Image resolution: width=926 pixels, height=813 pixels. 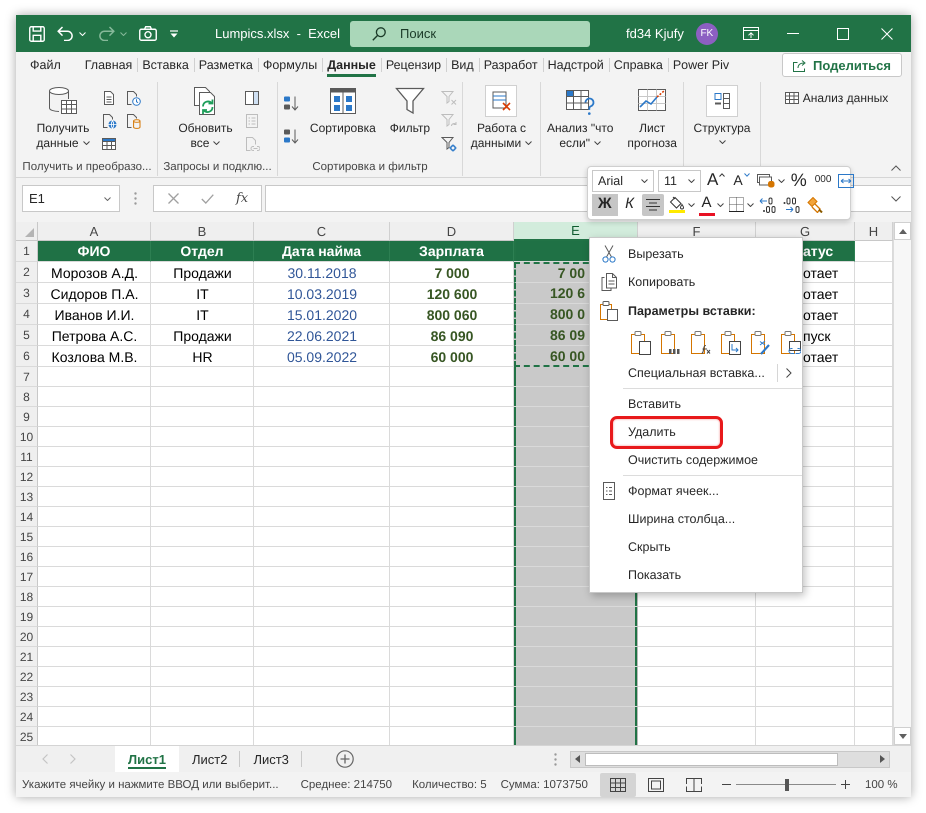 I want to click on header-cell: Отдел, so click(x=202, y=251).